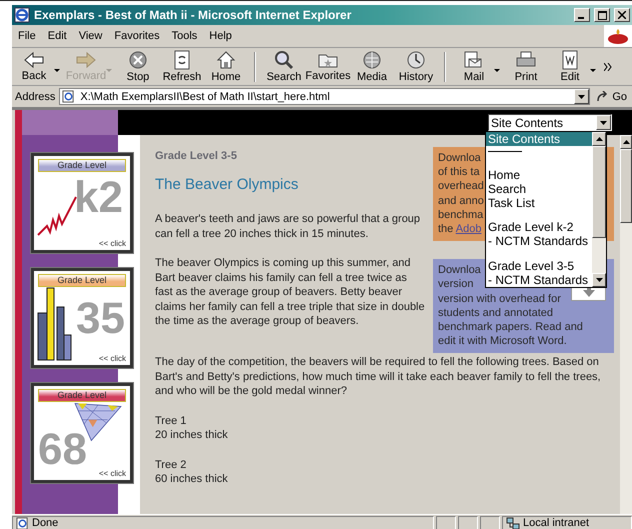 The height and width of the screenshot is (529, 632). What do you see at coordinates (57, 36) in the screenshot?
I see `menu-item: Edit` at bounding box center [57, 36].